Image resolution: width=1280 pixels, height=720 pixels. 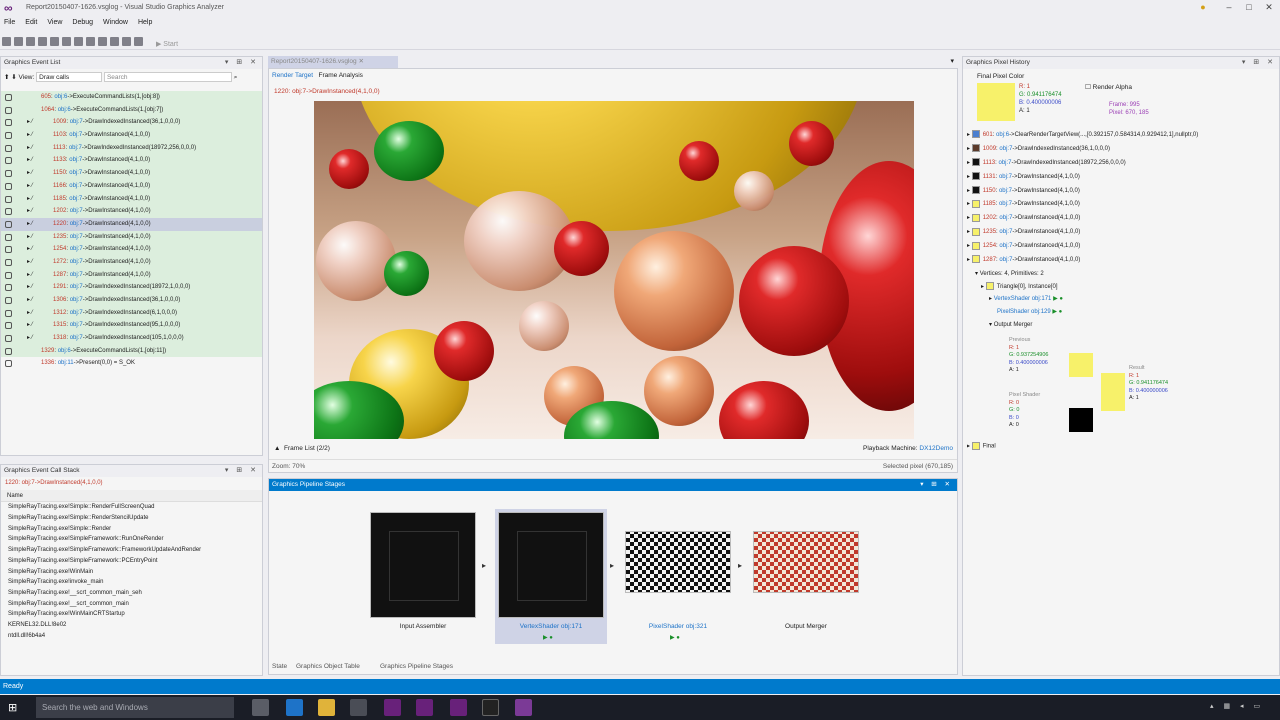 I want to click on tab-render-target: Render Target, so click(x=292, y=75).